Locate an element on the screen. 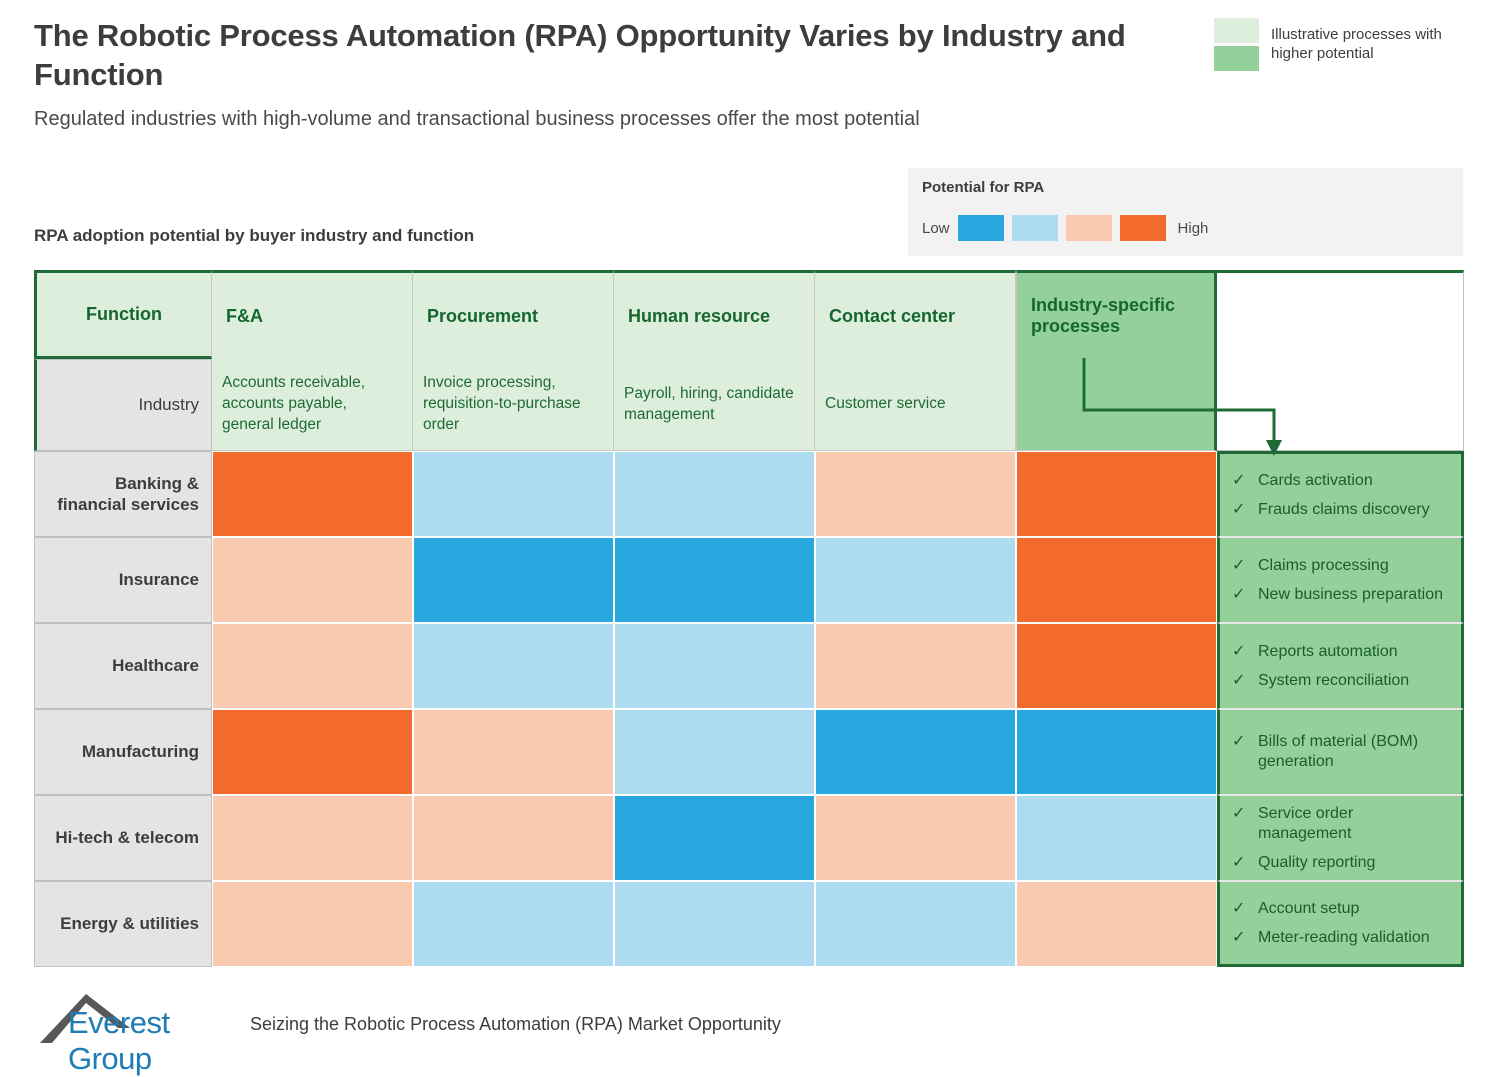 The width and height of the screenshot is (1488, 1077). column-header-isp: Industry-specific processes is located at coordinates (1116, 314).